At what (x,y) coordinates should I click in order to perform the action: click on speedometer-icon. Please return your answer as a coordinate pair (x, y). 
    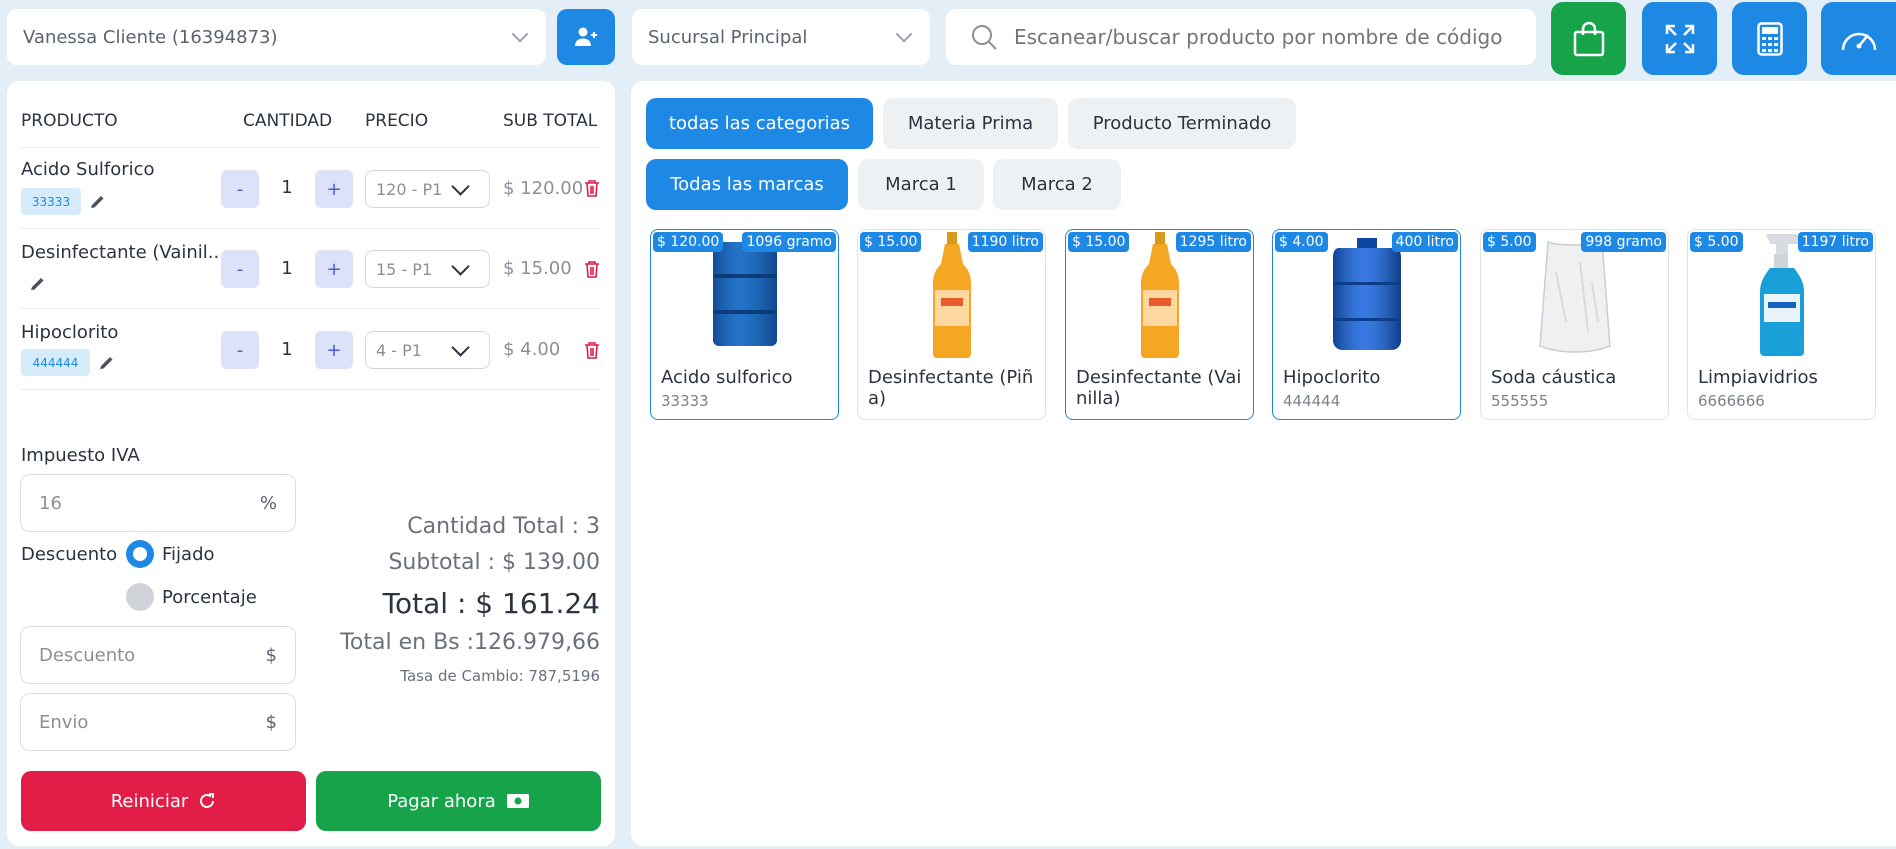
    Looking at the image, I should click on (1858, 41).